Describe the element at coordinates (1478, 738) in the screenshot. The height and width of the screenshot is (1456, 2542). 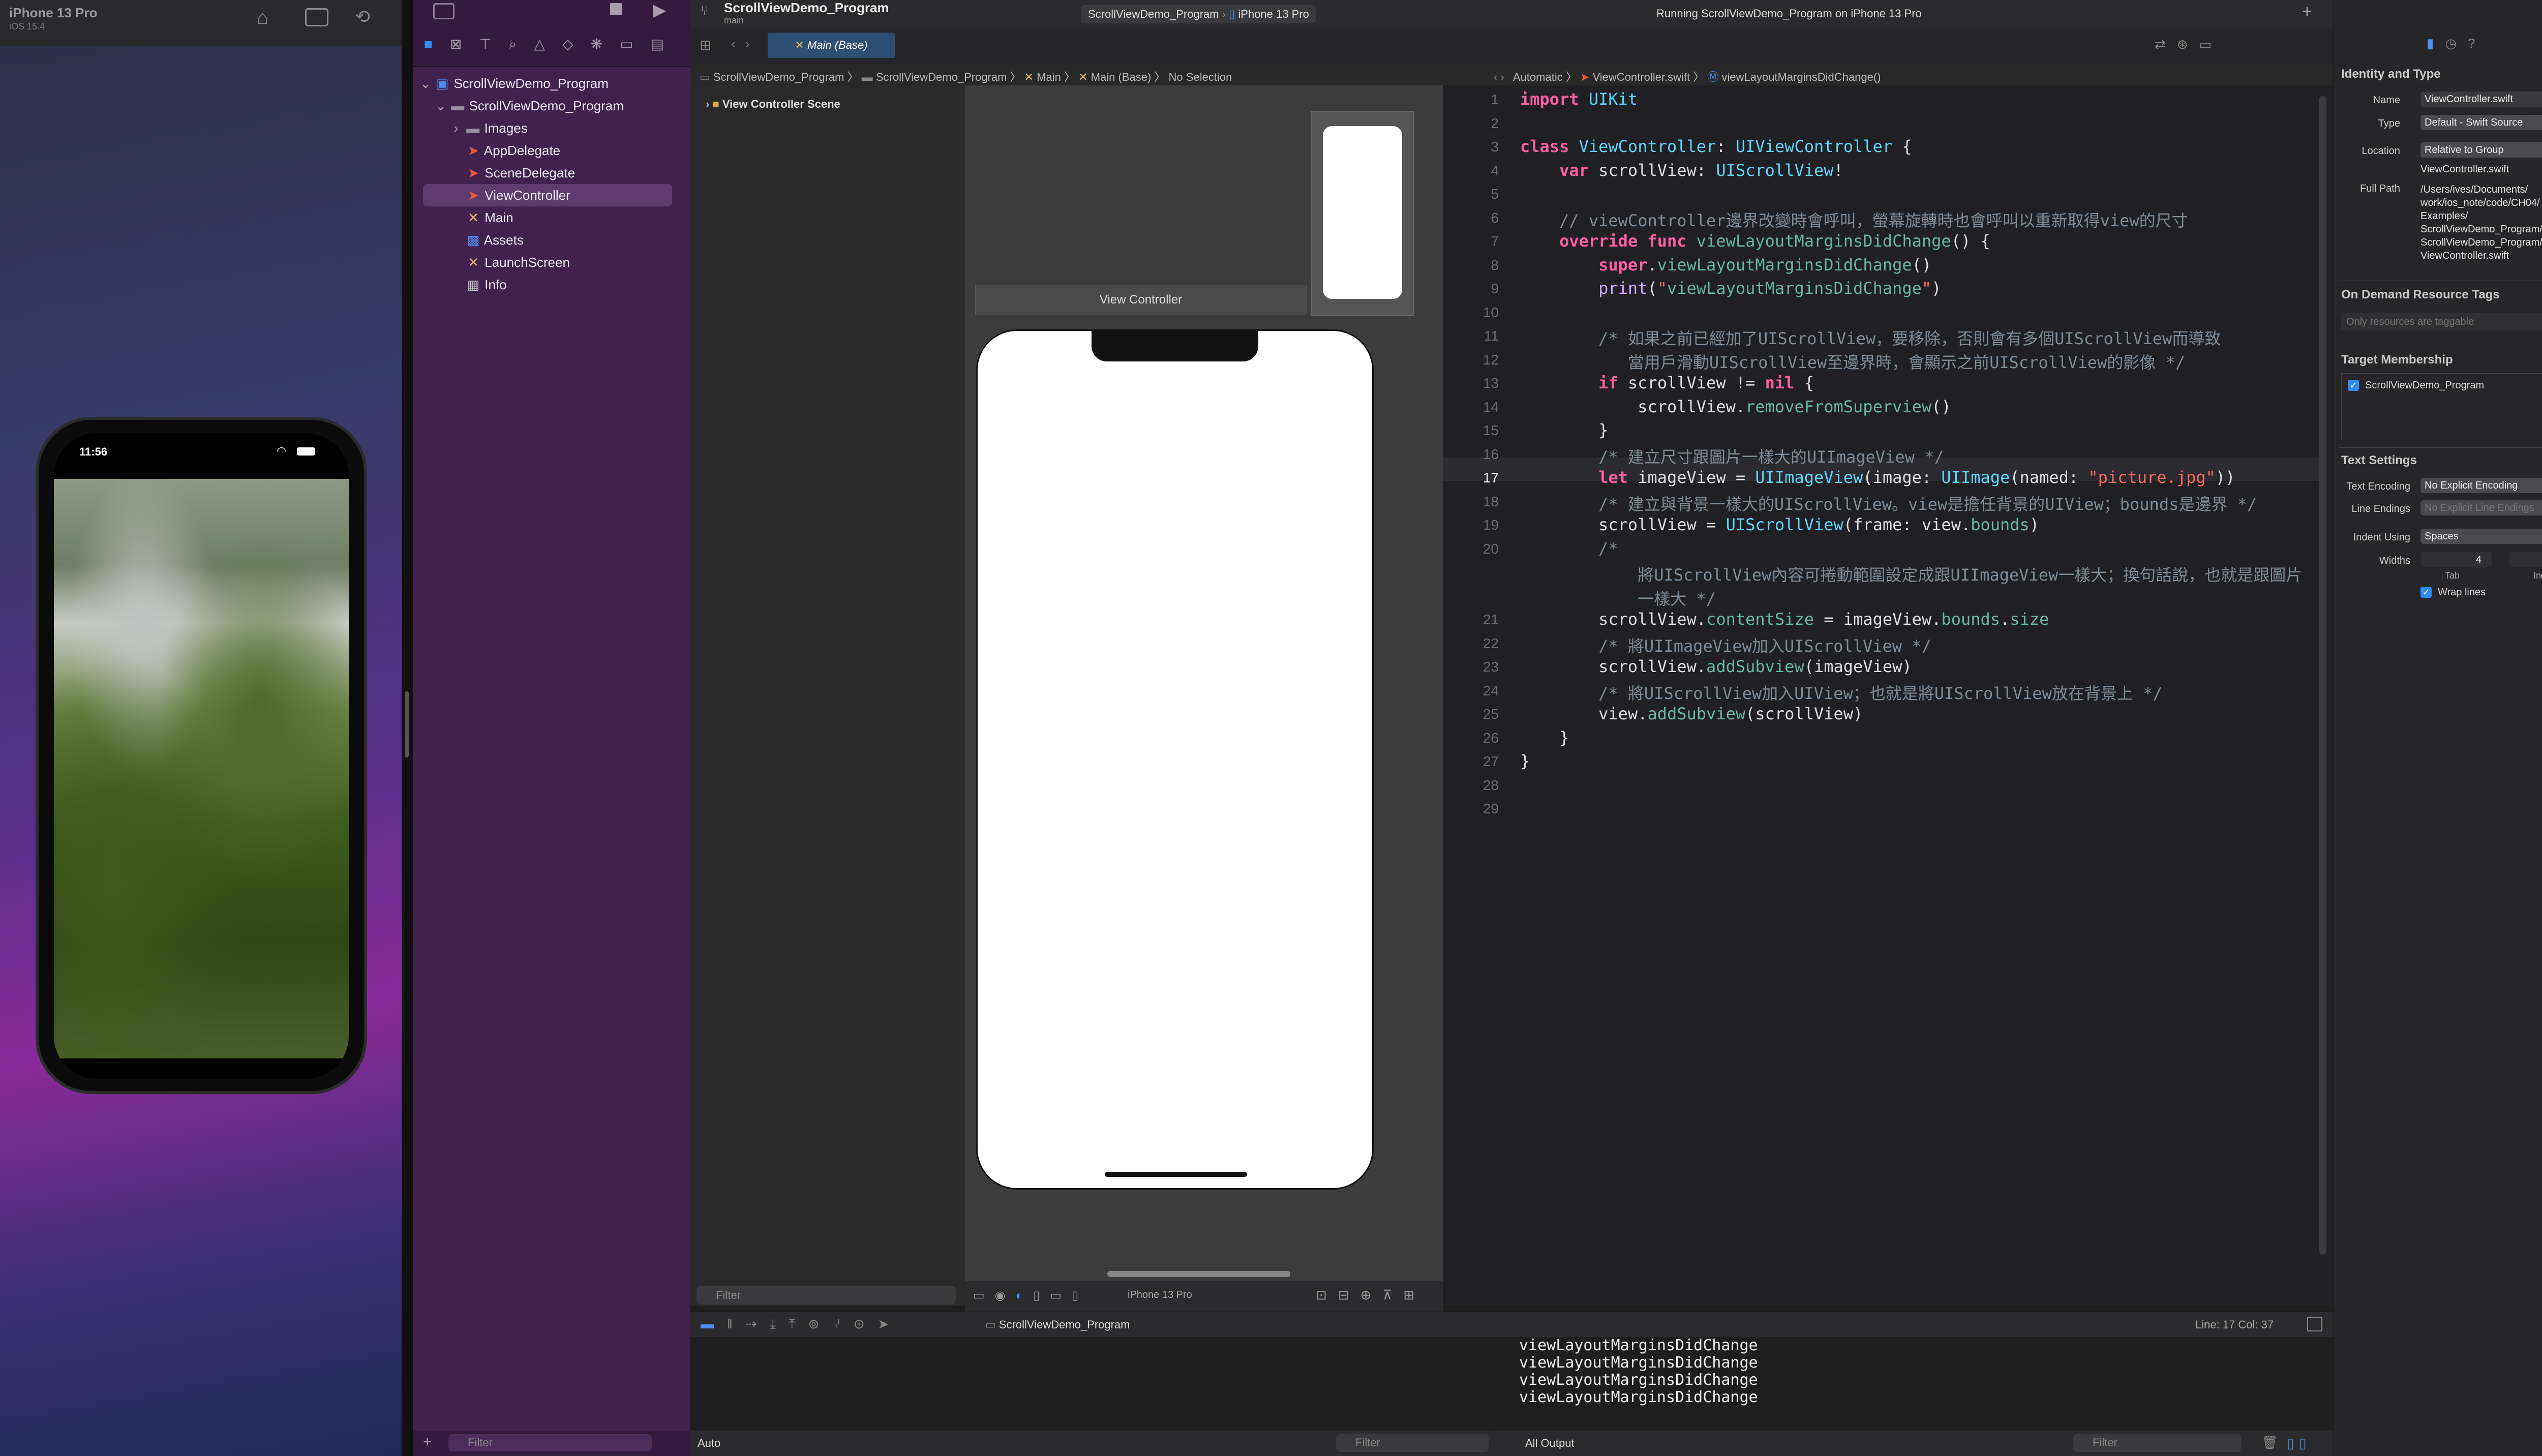
I see `line-number: 26` at that location.